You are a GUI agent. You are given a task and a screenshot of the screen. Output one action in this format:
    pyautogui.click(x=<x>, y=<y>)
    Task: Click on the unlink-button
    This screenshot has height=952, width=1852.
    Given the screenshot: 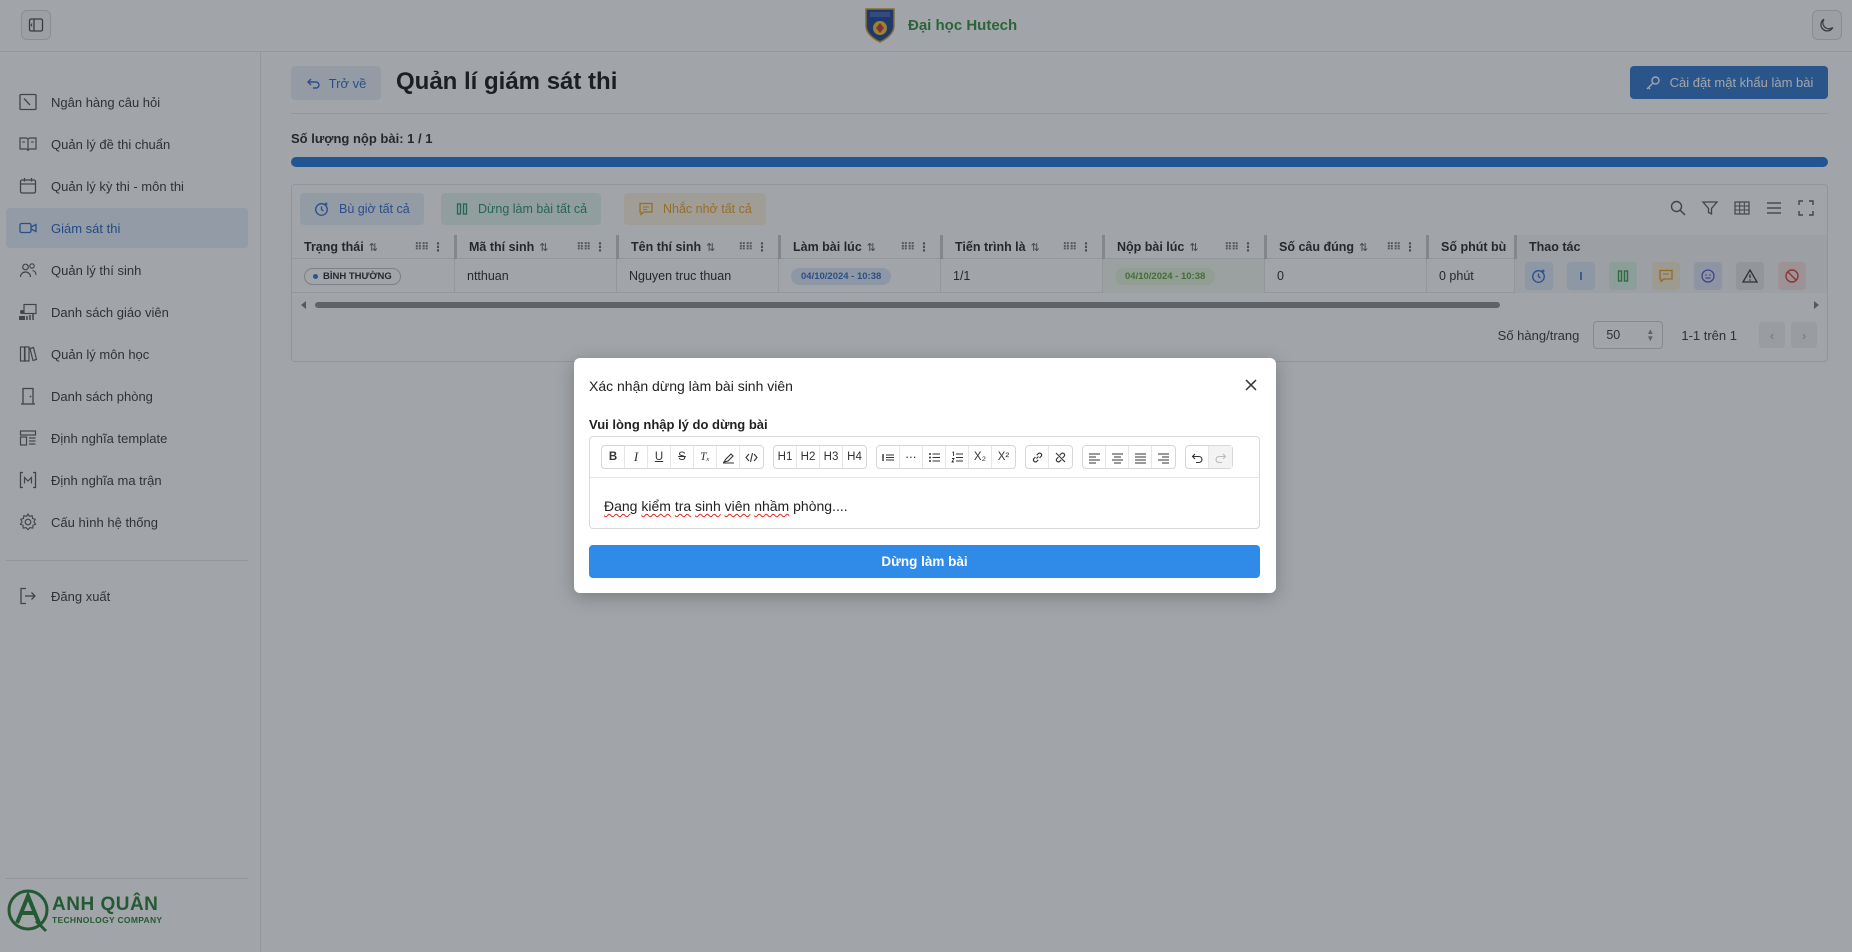 What is the action you would take?
    pyautogui.click(x=1060, y=457)
    